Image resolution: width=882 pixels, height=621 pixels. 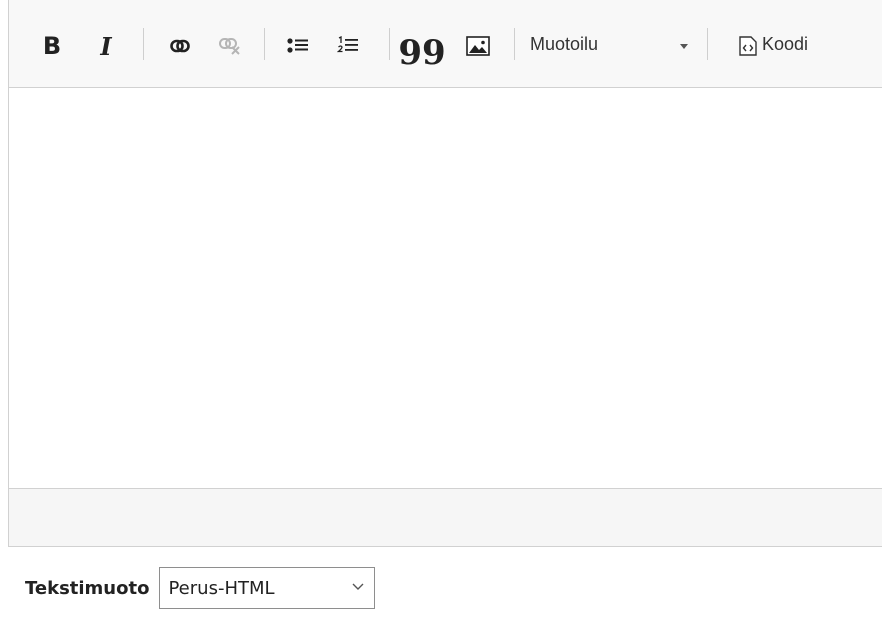 What do you see at coordinates (748, 46) in the screenshot?
I see `source-code-icon` at bounding box center [748, 46].